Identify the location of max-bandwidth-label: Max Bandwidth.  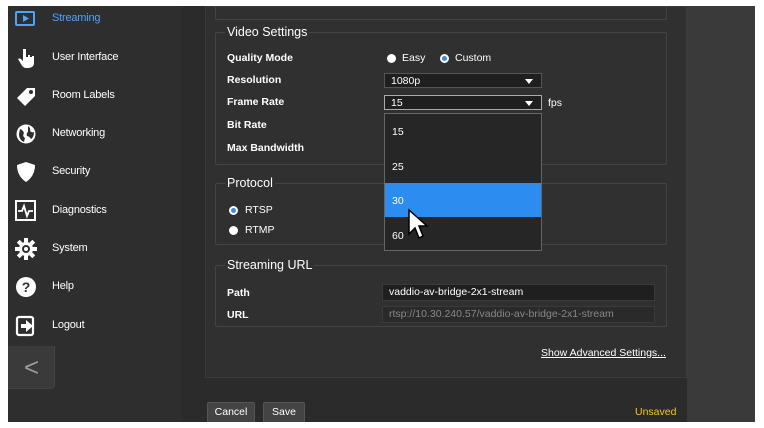
(266, 148).